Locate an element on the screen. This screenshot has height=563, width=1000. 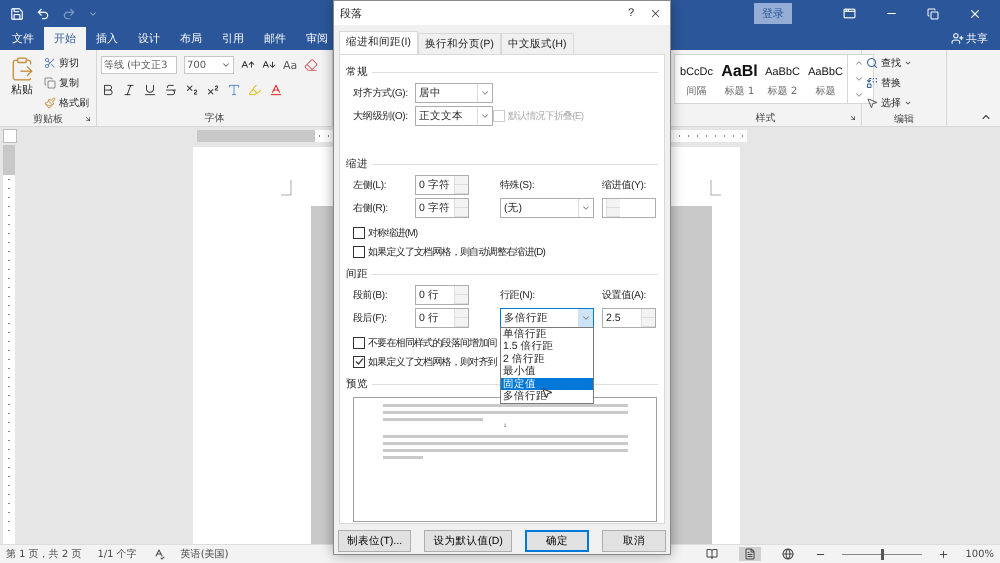
ribbon-tab: 邮件 is located at coordinates (275, 38).